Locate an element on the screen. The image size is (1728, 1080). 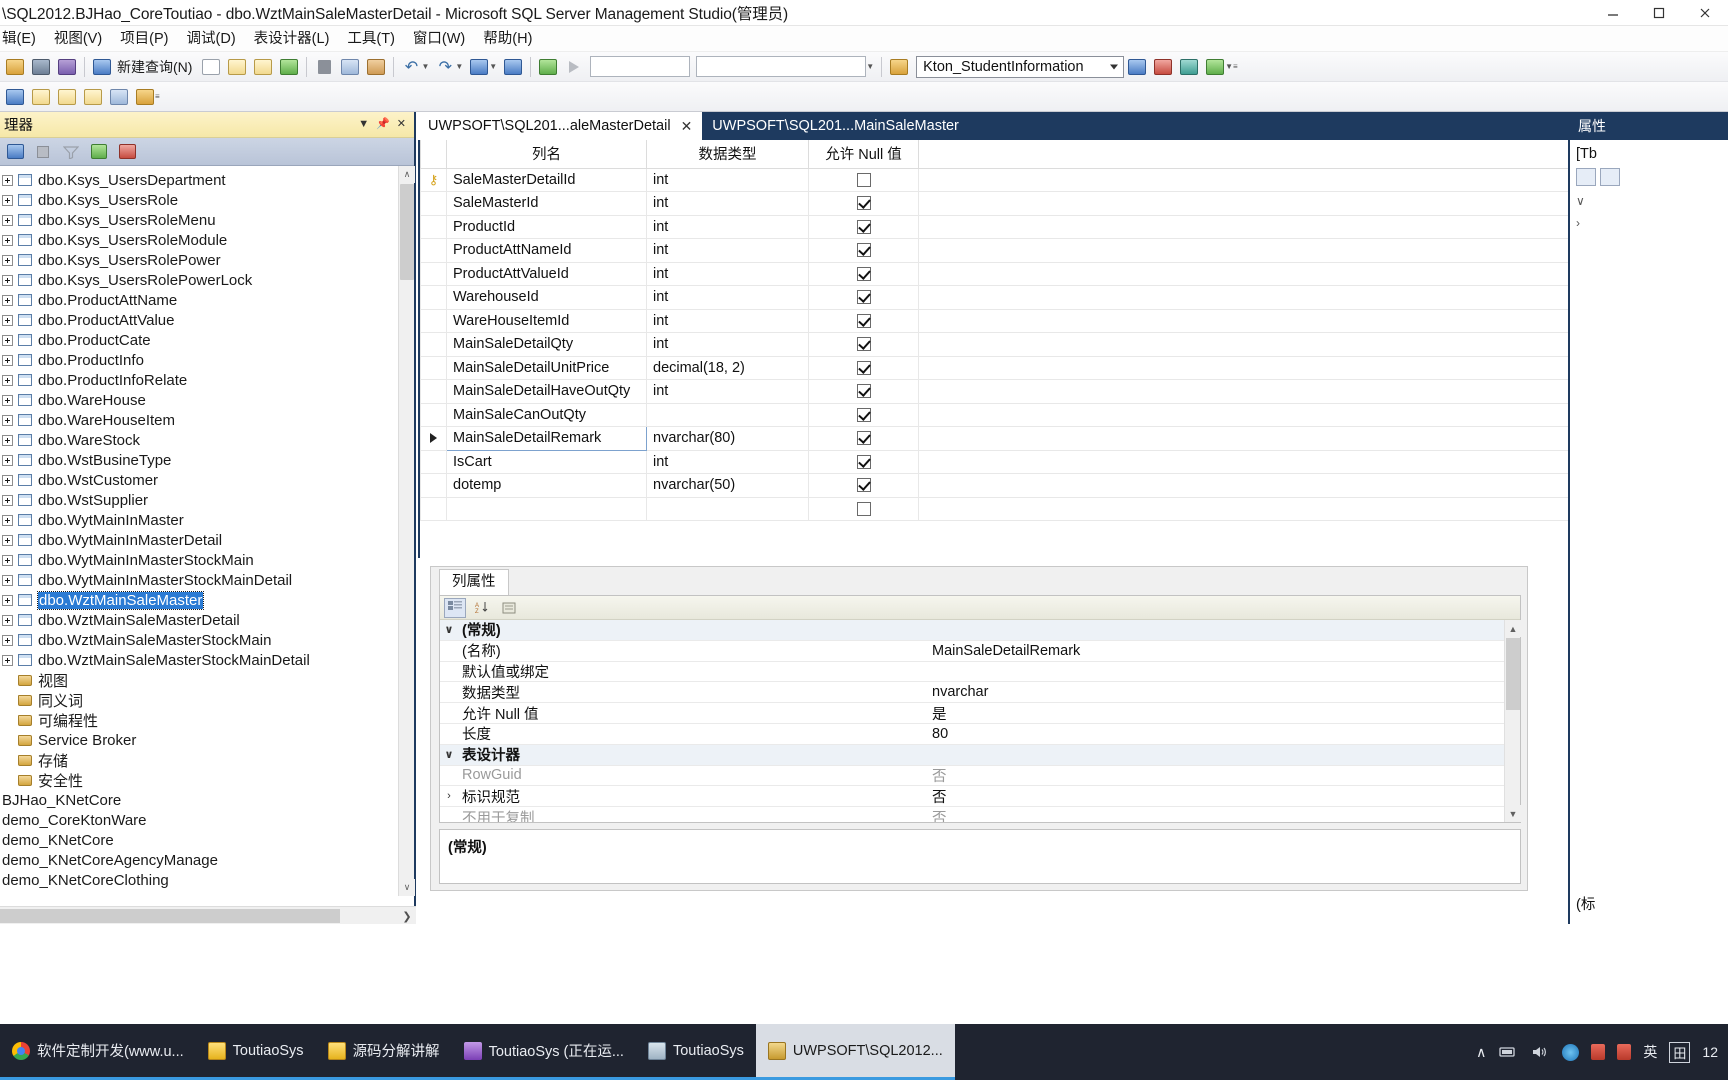
properties-panel-tab: 属性 is located at coordinates (1649, 126).